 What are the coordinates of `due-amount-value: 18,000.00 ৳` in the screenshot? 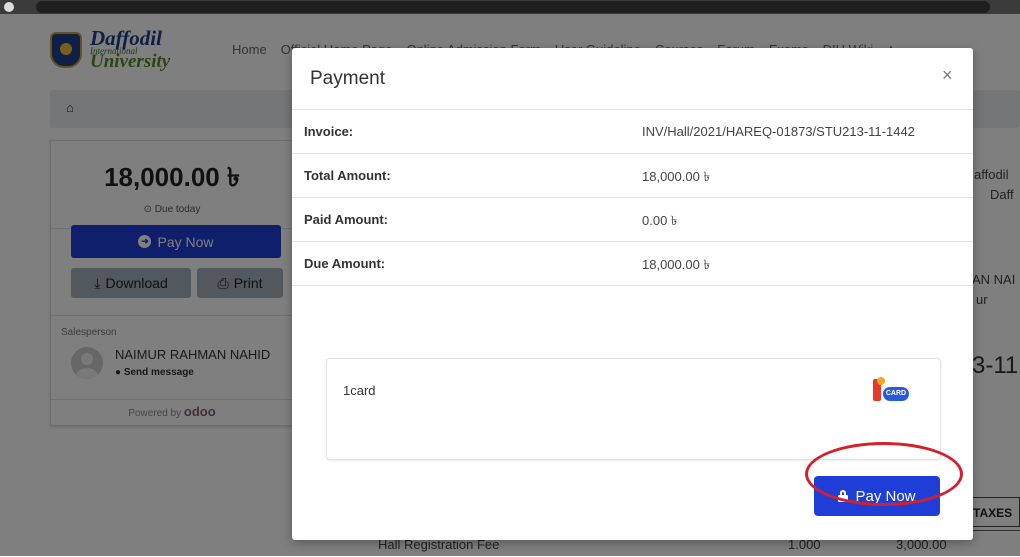 It's located at (676, 264).